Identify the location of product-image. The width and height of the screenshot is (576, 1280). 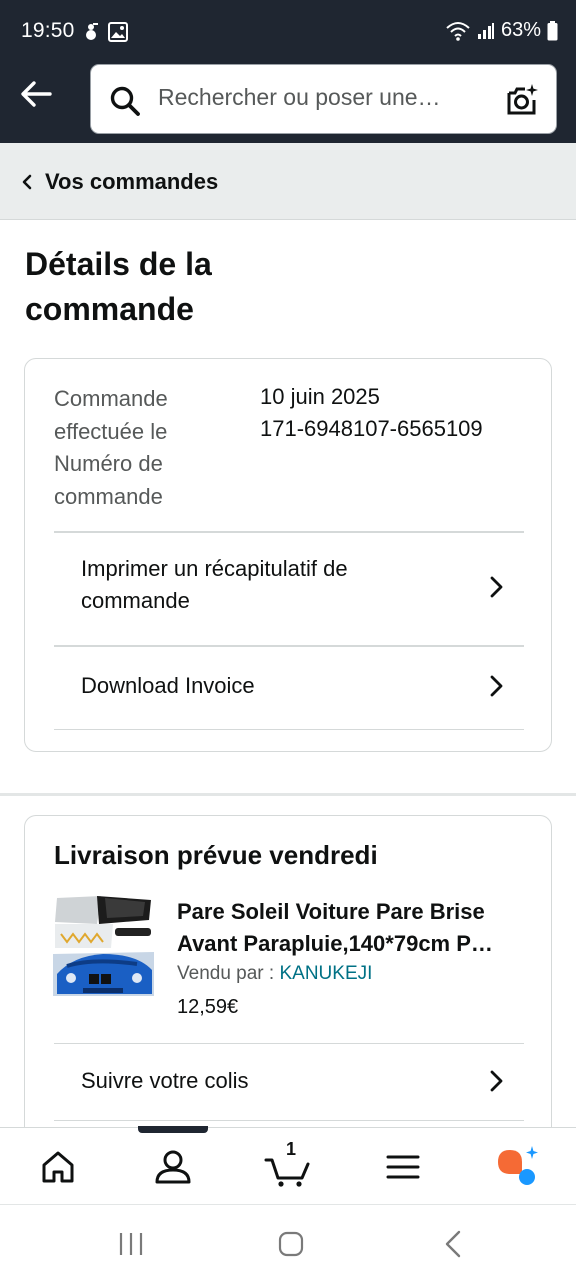
(103, 946).